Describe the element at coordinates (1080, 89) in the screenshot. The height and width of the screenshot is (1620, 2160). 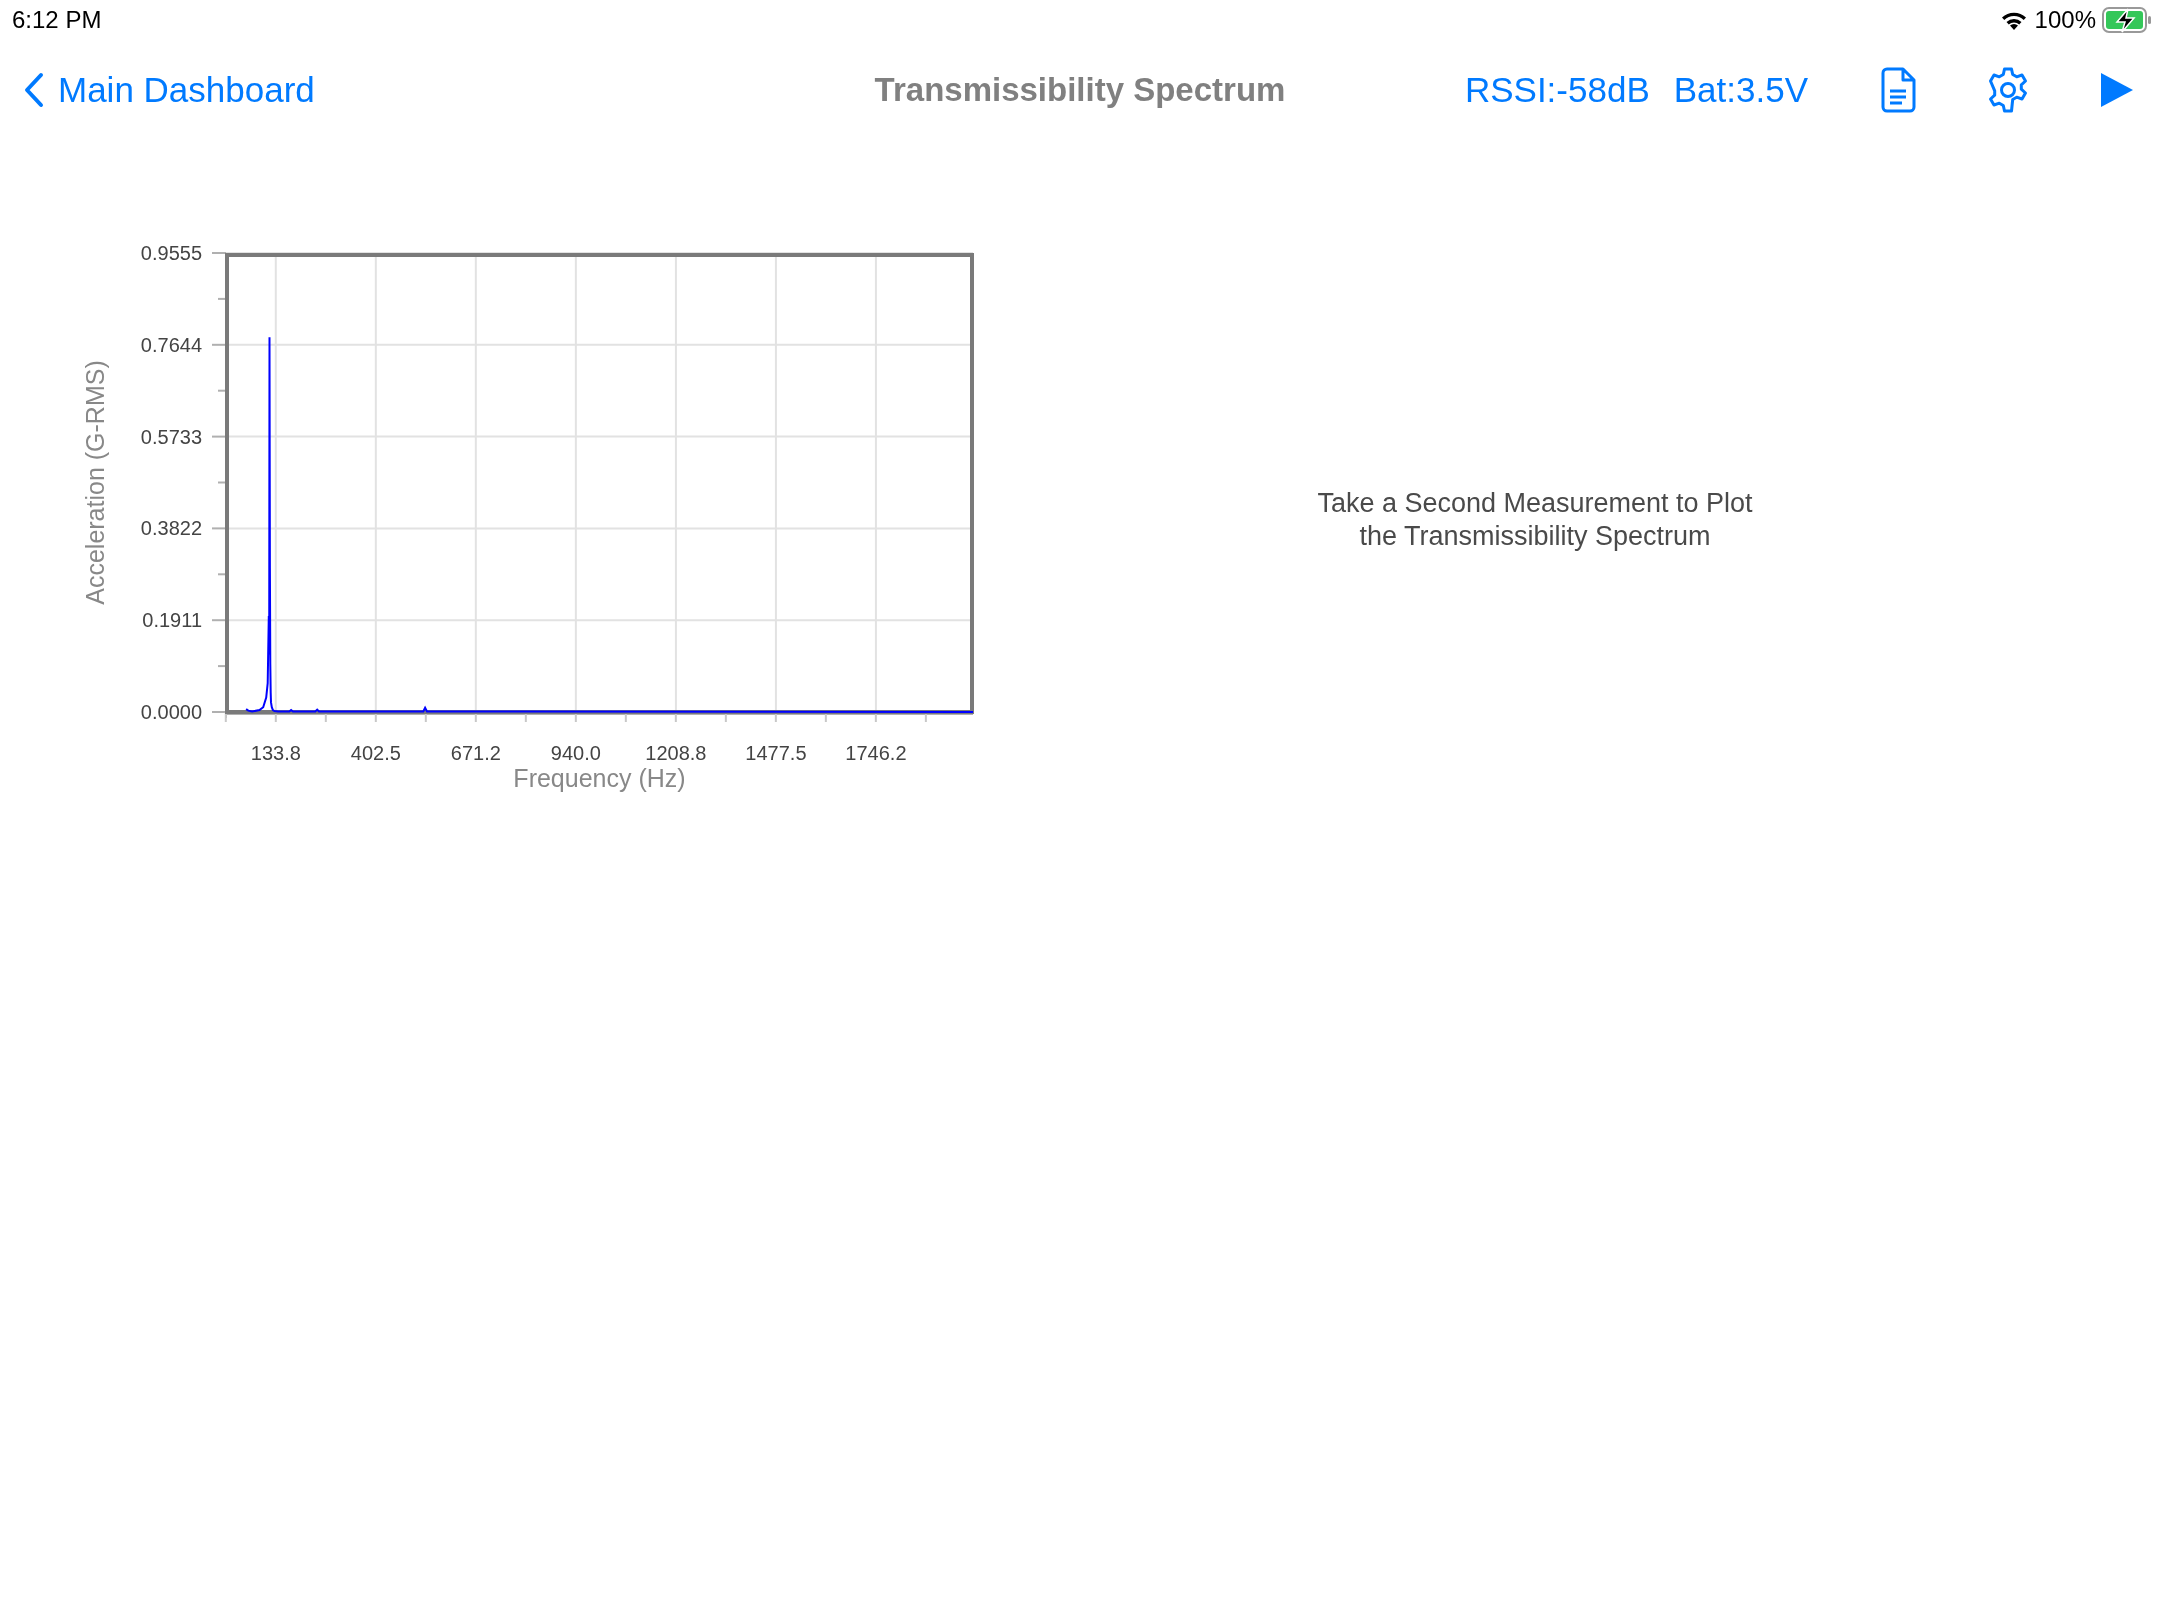
I see `screen-title: Transmissibility Spectrum` at that location.